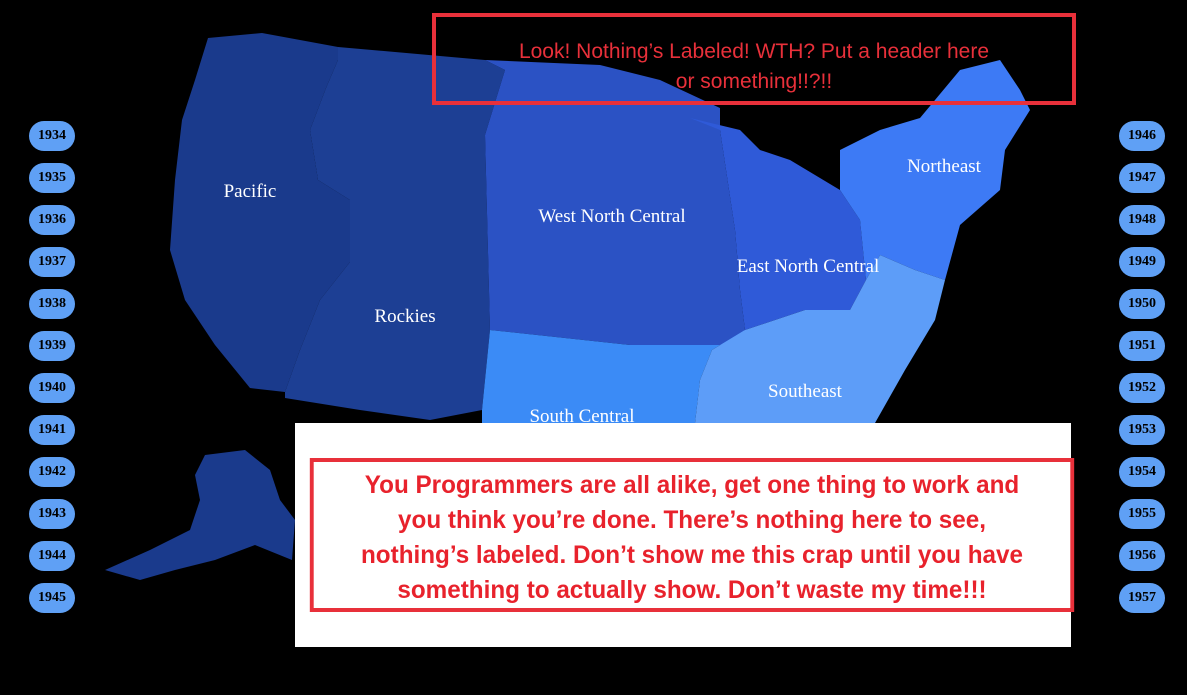 The image size is (1187, 695). Describe the element at coordinates (1142, 388) in the screenshot. I see `year-button-1952: 1952` at that location.